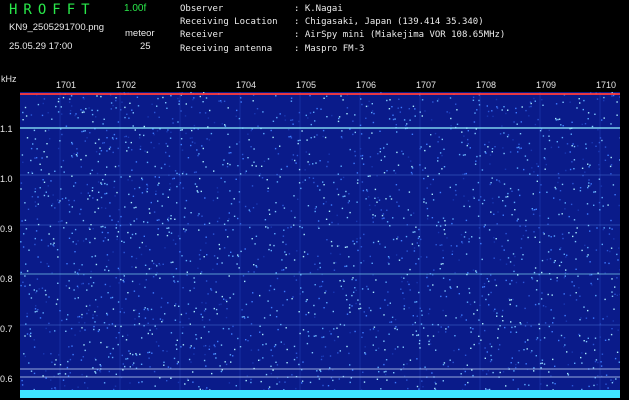 Image resolution: width=629 pixels, height=400 pixels. I want to click on x-tick-label: 1709, so click(546, 85).